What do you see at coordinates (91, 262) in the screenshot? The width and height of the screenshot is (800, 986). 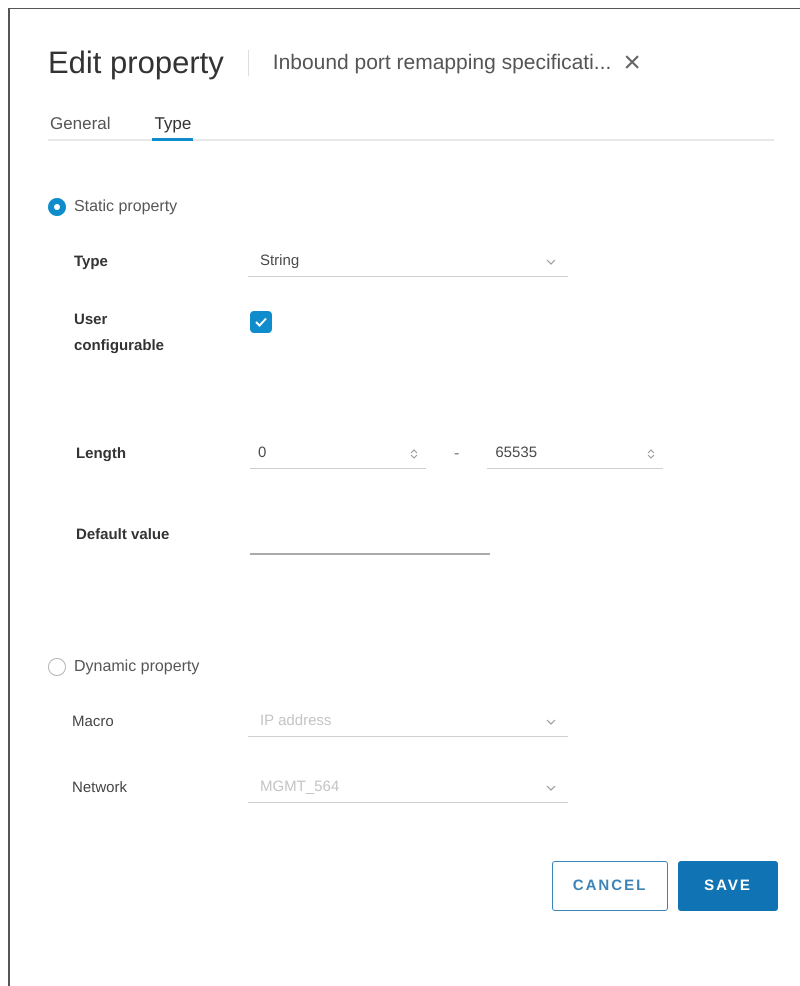 I see `field-label: Type` at bounding box center [91, 262].